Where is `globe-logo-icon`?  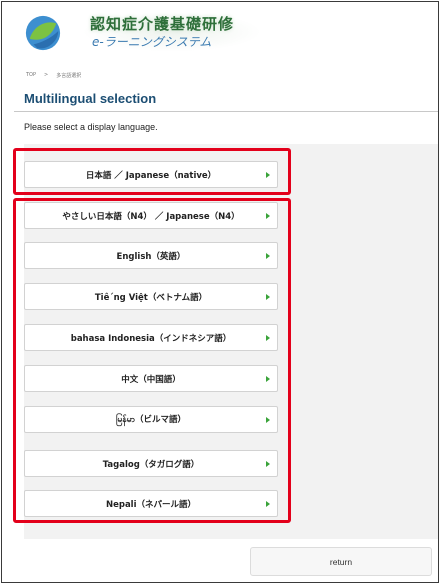 globe-logo-icon is located at coordinates (43, 33).